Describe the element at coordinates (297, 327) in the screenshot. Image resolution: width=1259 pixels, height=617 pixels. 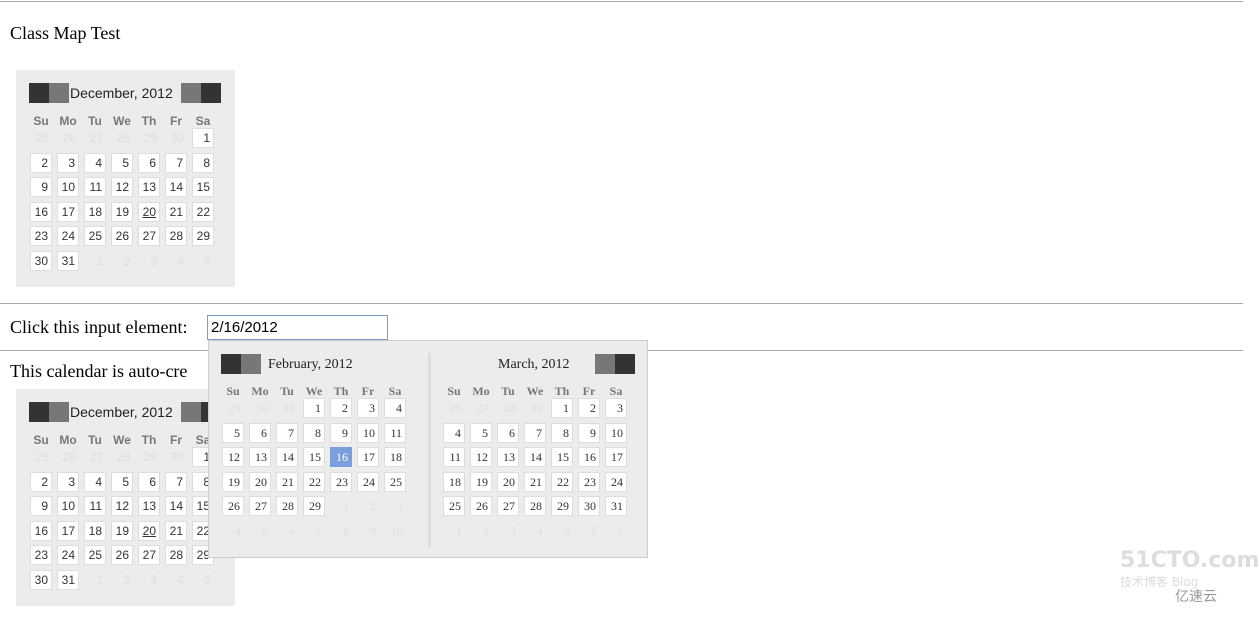
I see `date-input` at that location.